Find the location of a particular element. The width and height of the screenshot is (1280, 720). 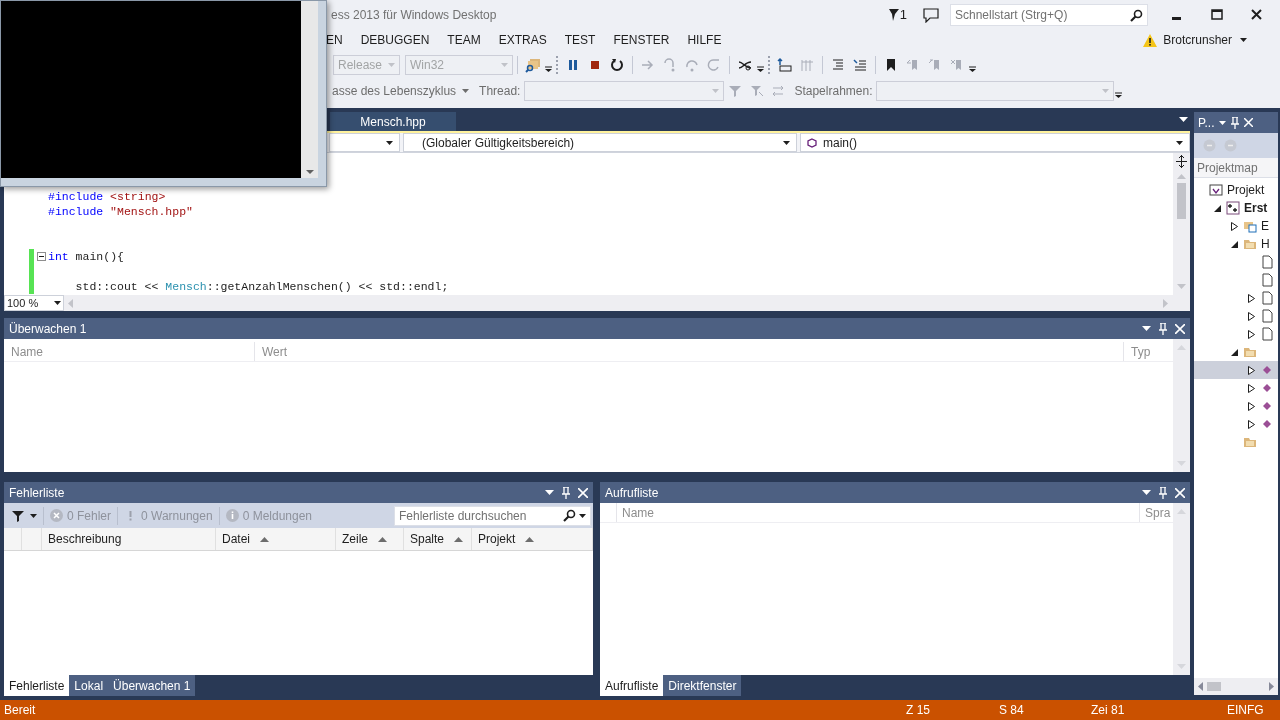

folder-search-icon is located at coordinates (533, 65).